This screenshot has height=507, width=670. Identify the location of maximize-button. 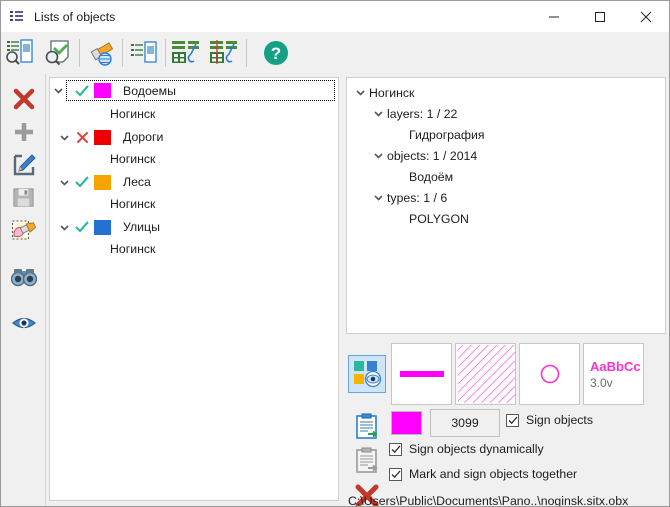
(600, 16).